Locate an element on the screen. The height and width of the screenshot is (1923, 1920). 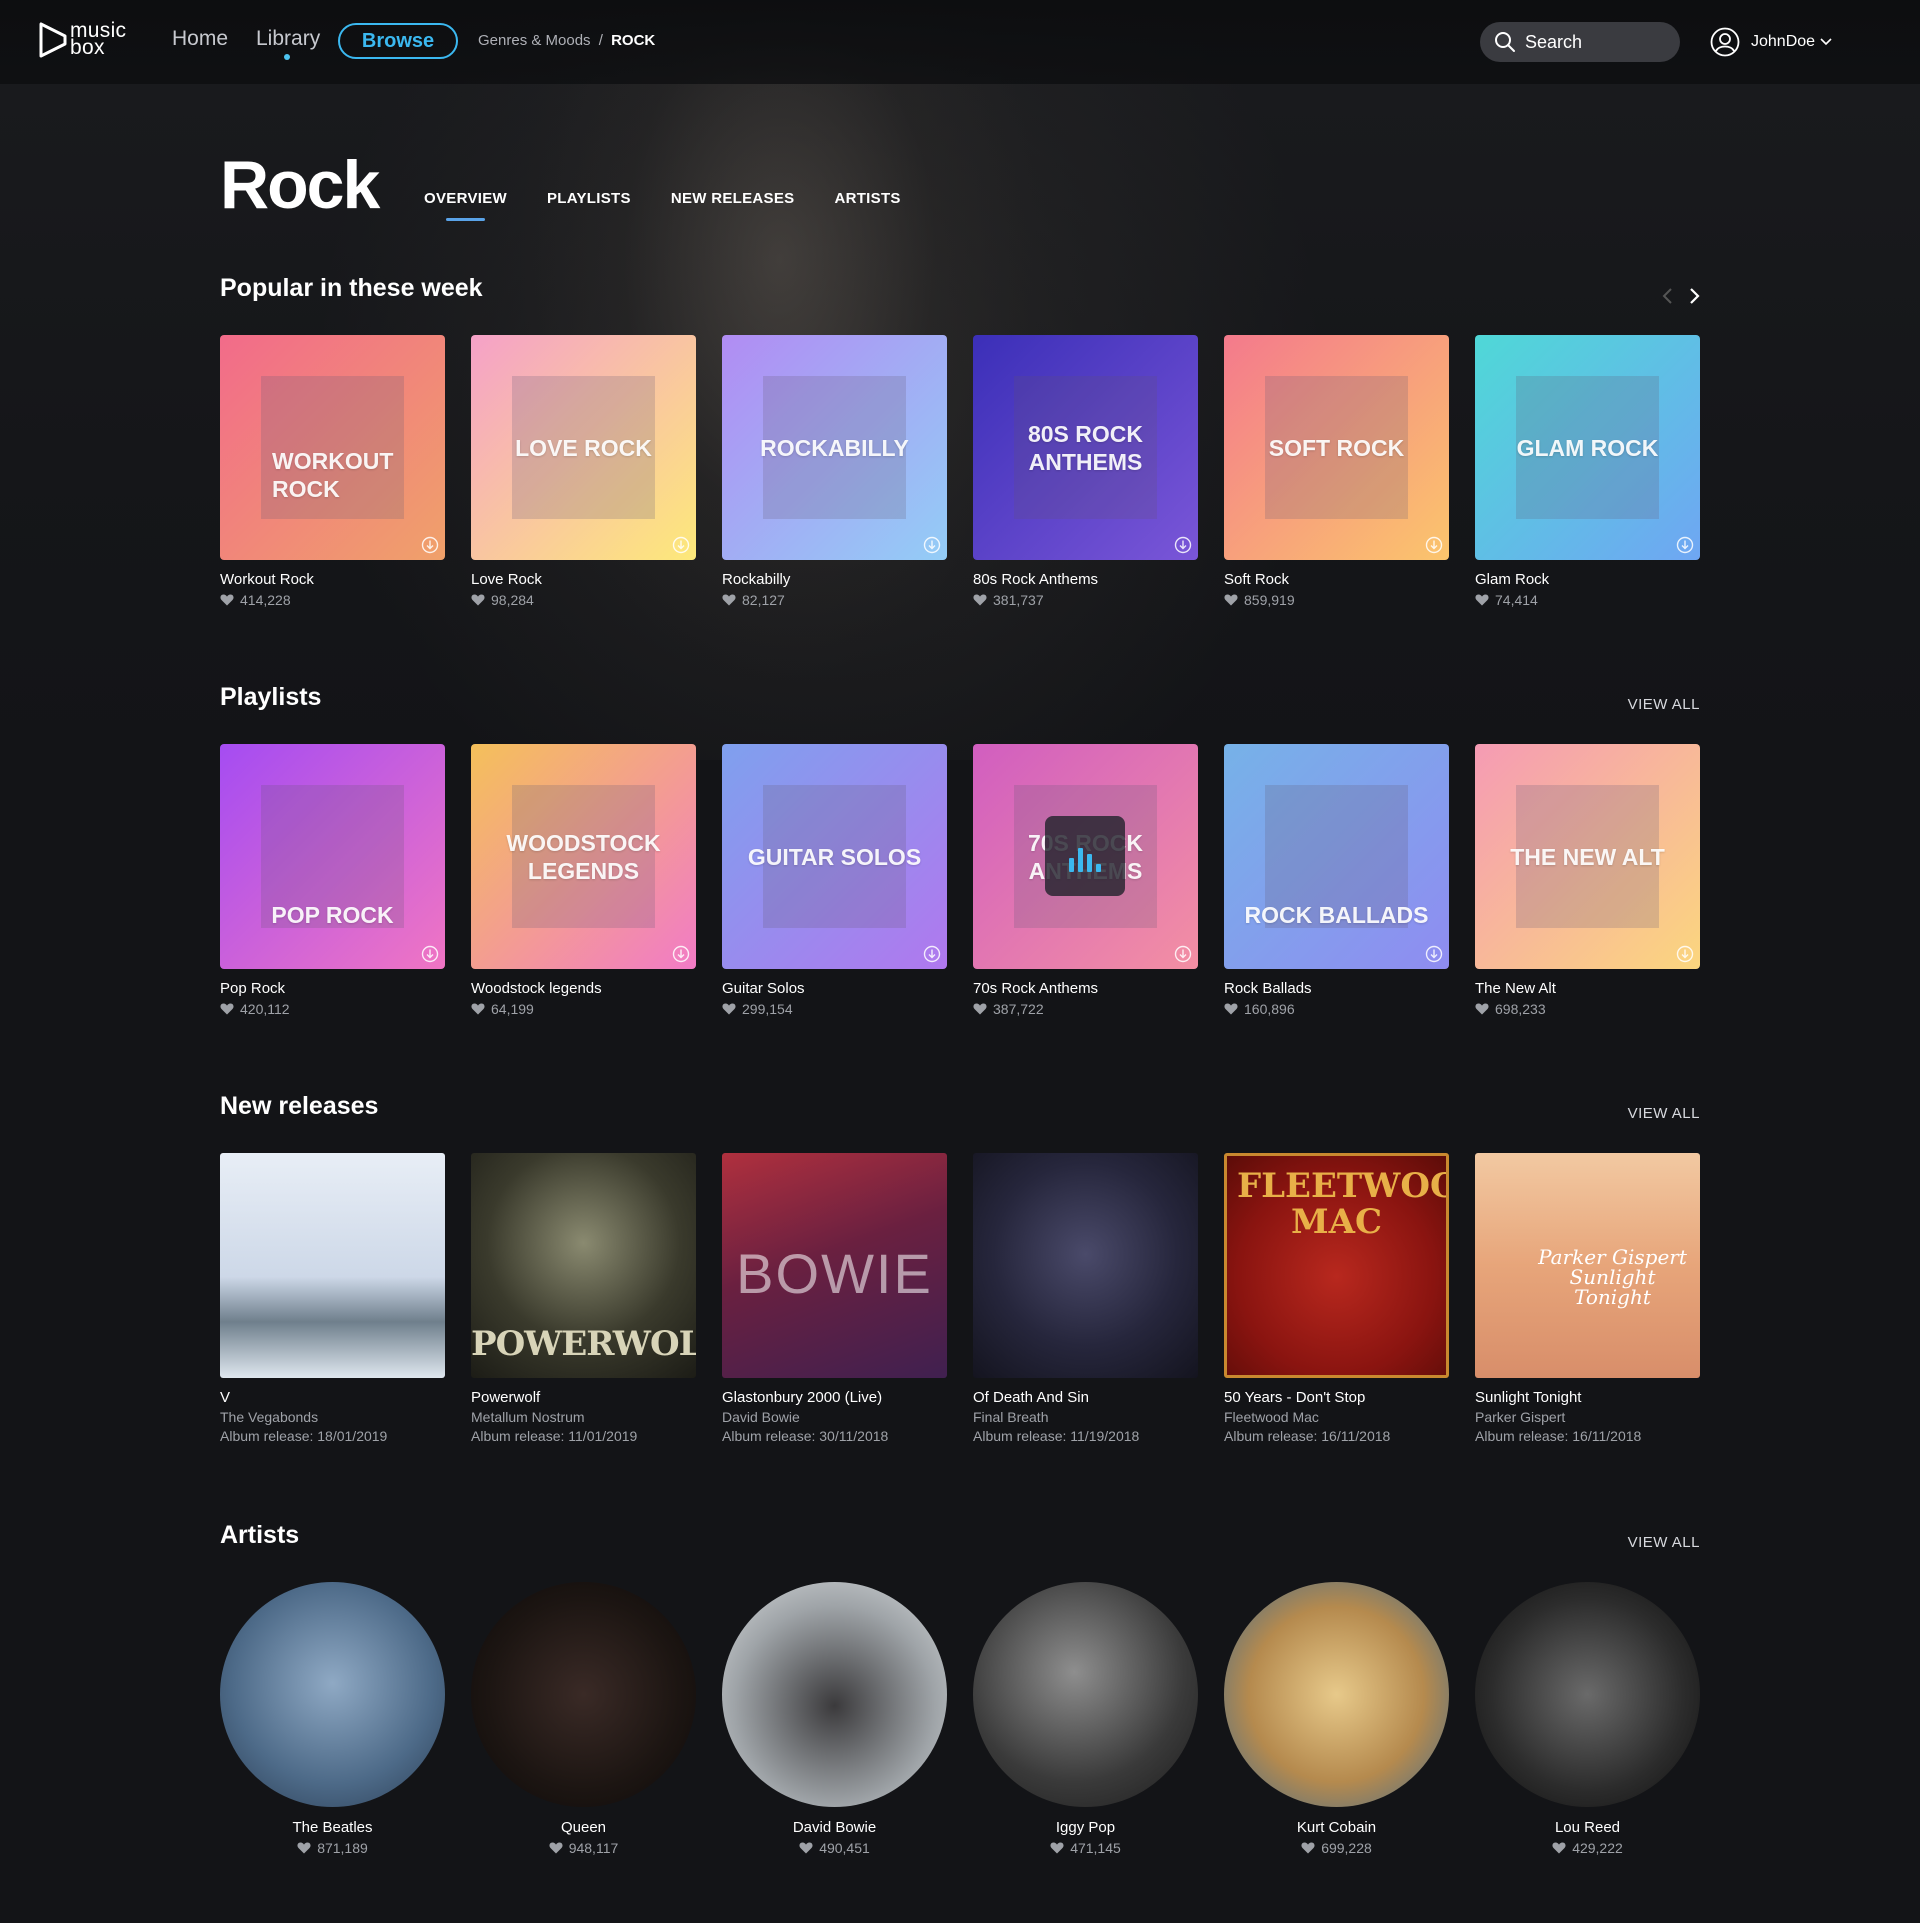
album-artist: Parker Gispert is located at coordinates (1587, 1417).